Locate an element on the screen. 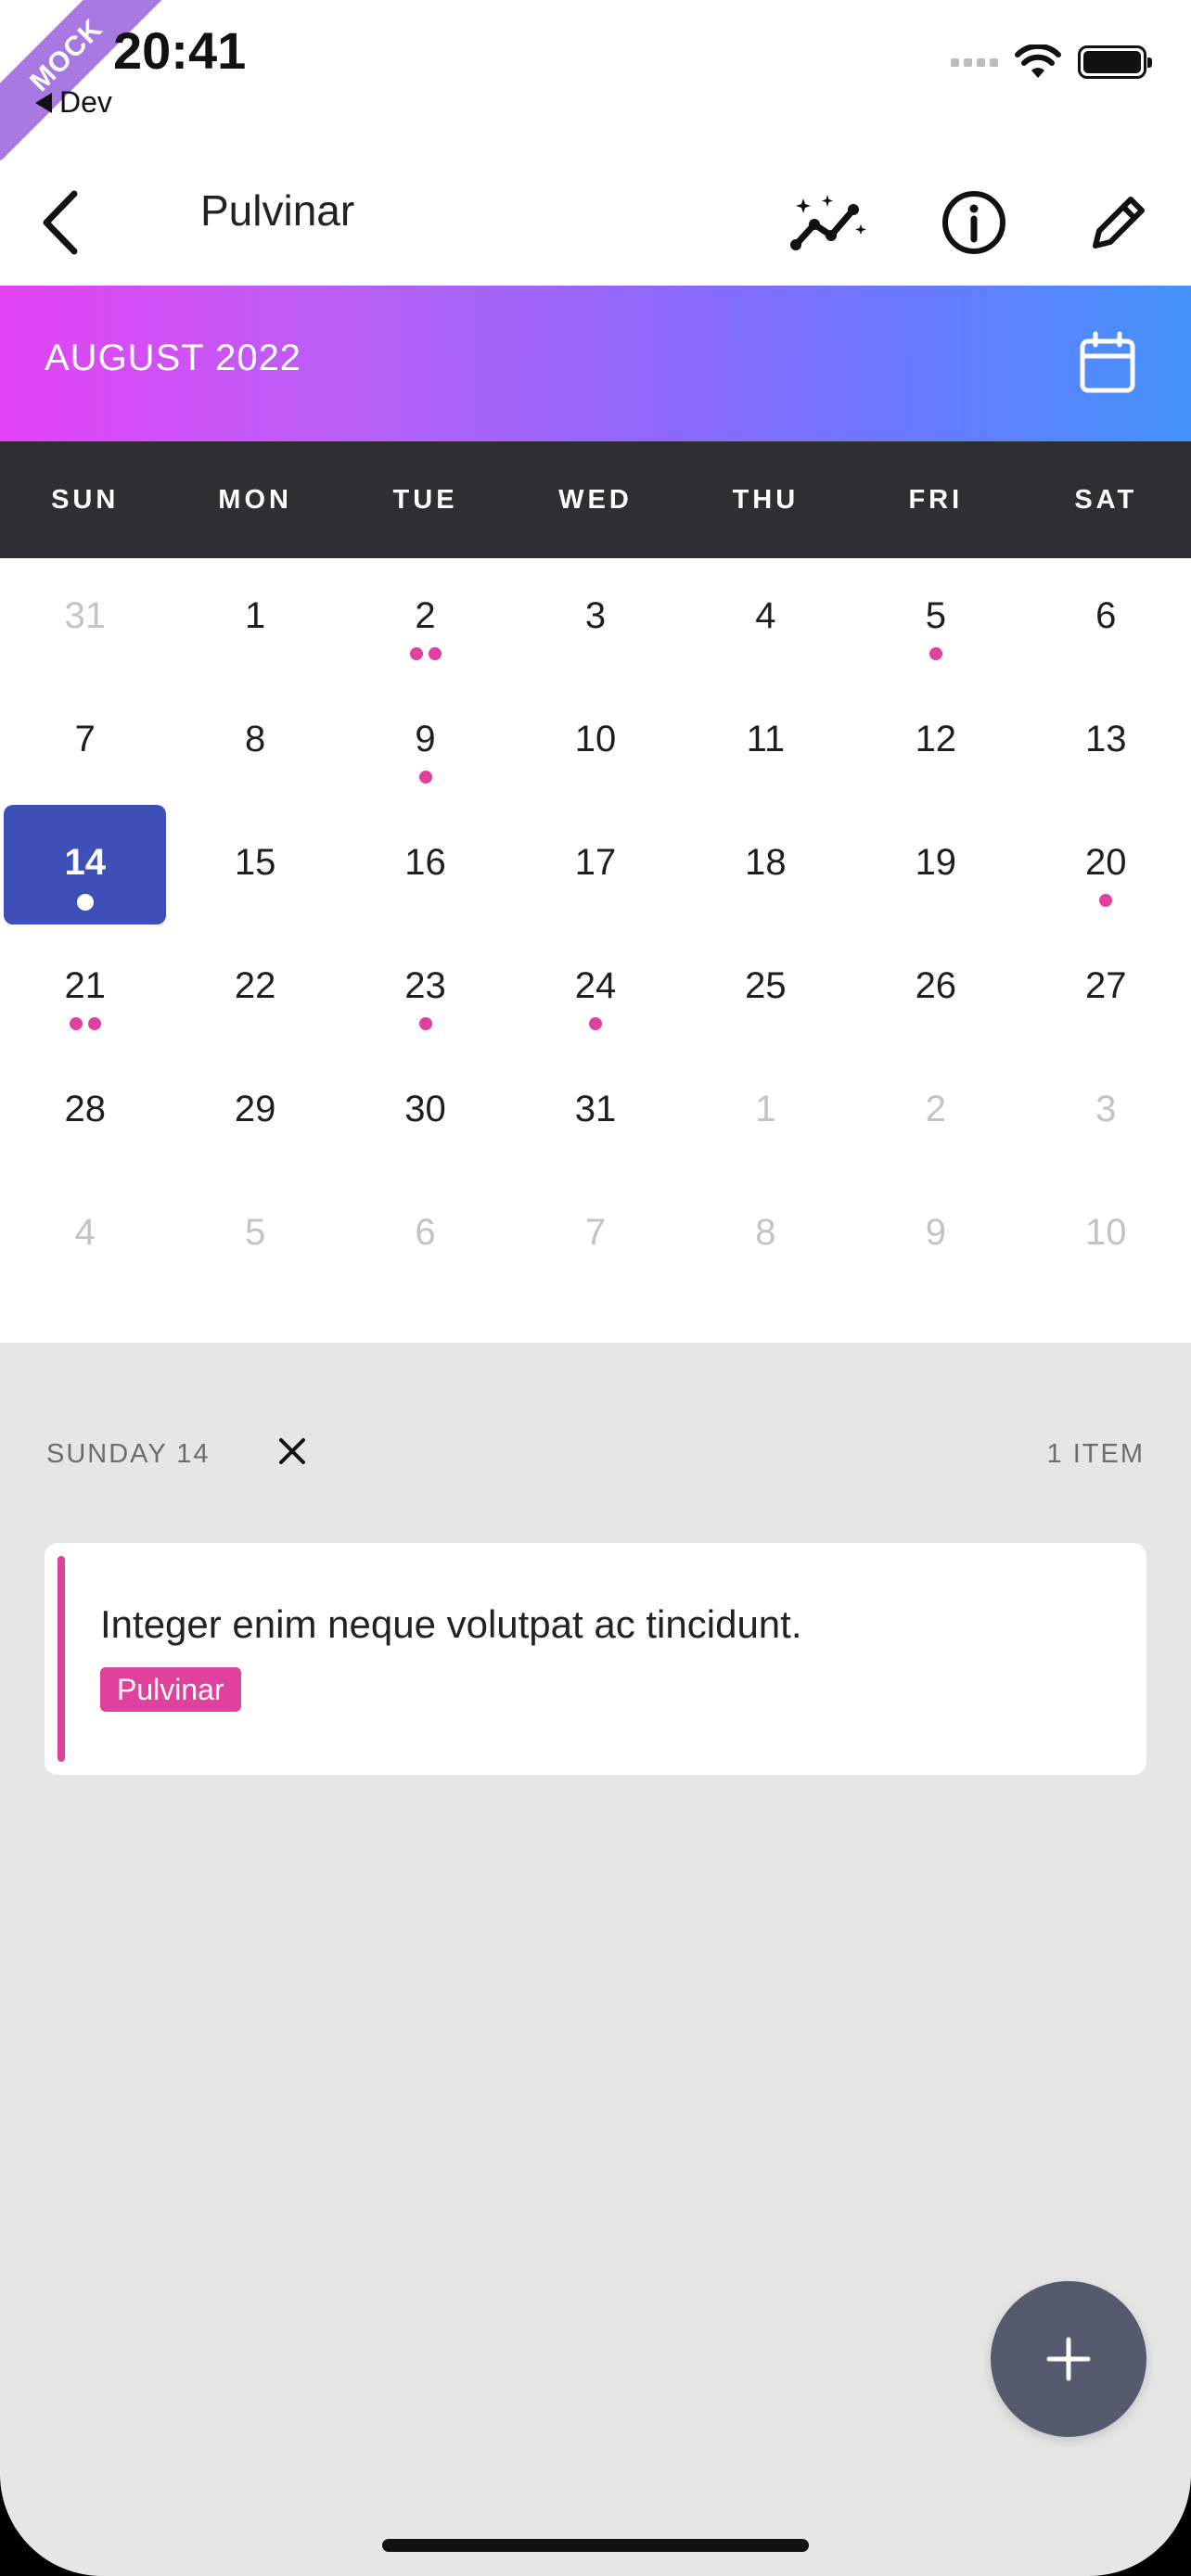 The height and width of the screenshot is (2576, 1191). day-number: 5 is located at coordinates (935, 615).